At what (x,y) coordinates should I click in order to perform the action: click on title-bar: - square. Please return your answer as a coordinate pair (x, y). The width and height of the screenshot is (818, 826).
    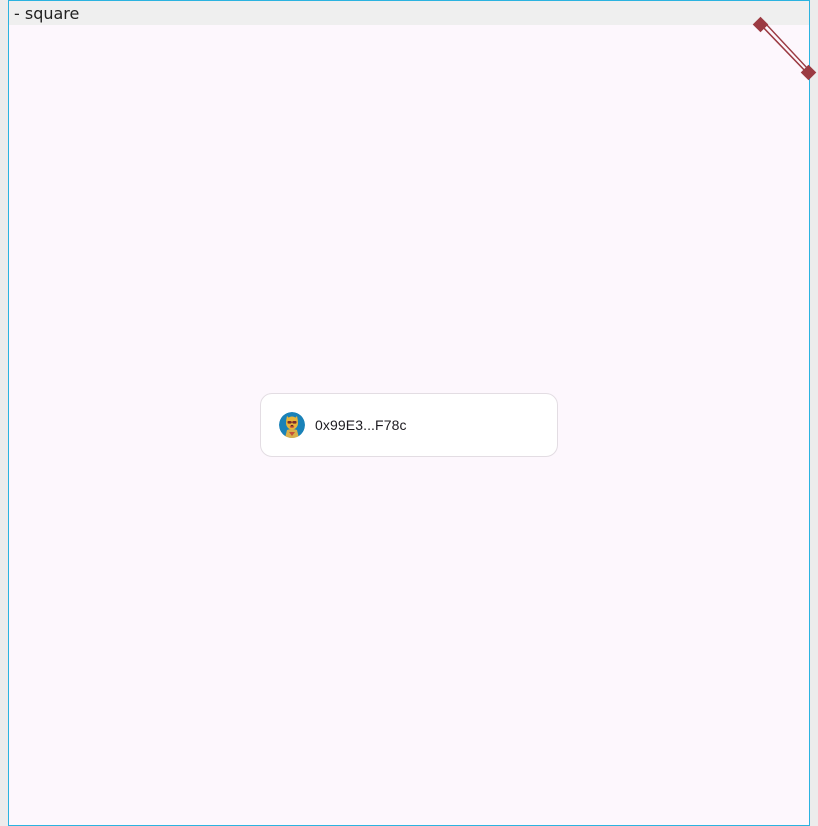
    Looking at the image, I should click on (409, 13).